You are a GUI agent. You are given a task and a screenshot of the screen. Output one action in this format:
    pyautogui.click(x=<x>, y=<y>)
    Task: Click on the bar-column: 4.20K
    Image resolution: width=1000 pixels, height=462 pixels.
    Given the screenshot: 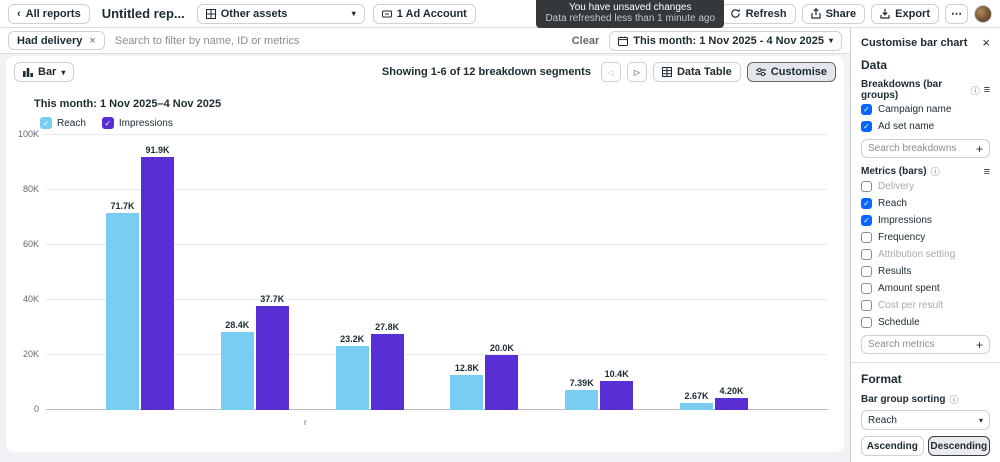 What is the action you would take?
    pyautogui.click(x=731, y=398)
    